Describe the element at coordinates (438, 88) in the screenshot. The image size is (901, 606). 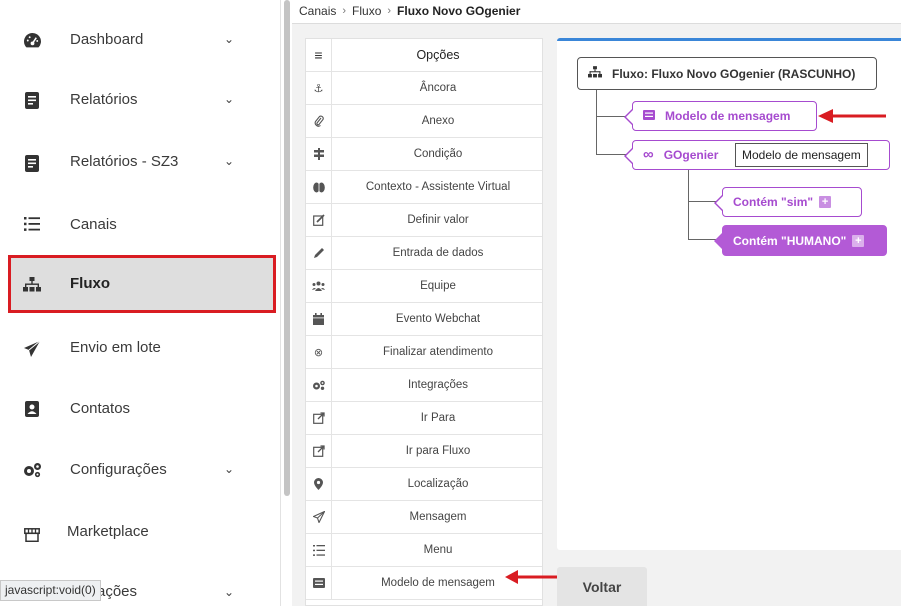
I see `option-label: Âncora` at that location.